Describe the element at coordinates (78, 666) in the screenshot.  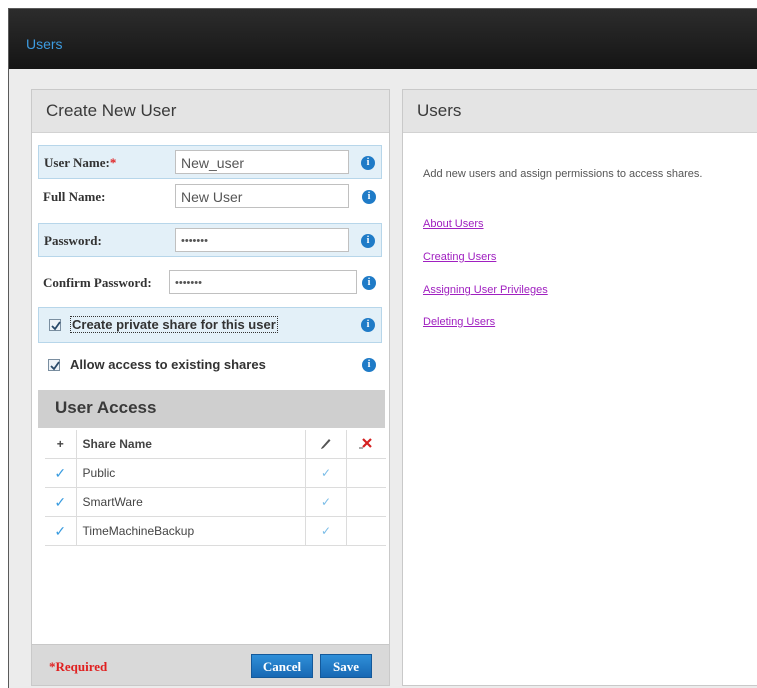
I see `required-note: *Required` at that location.